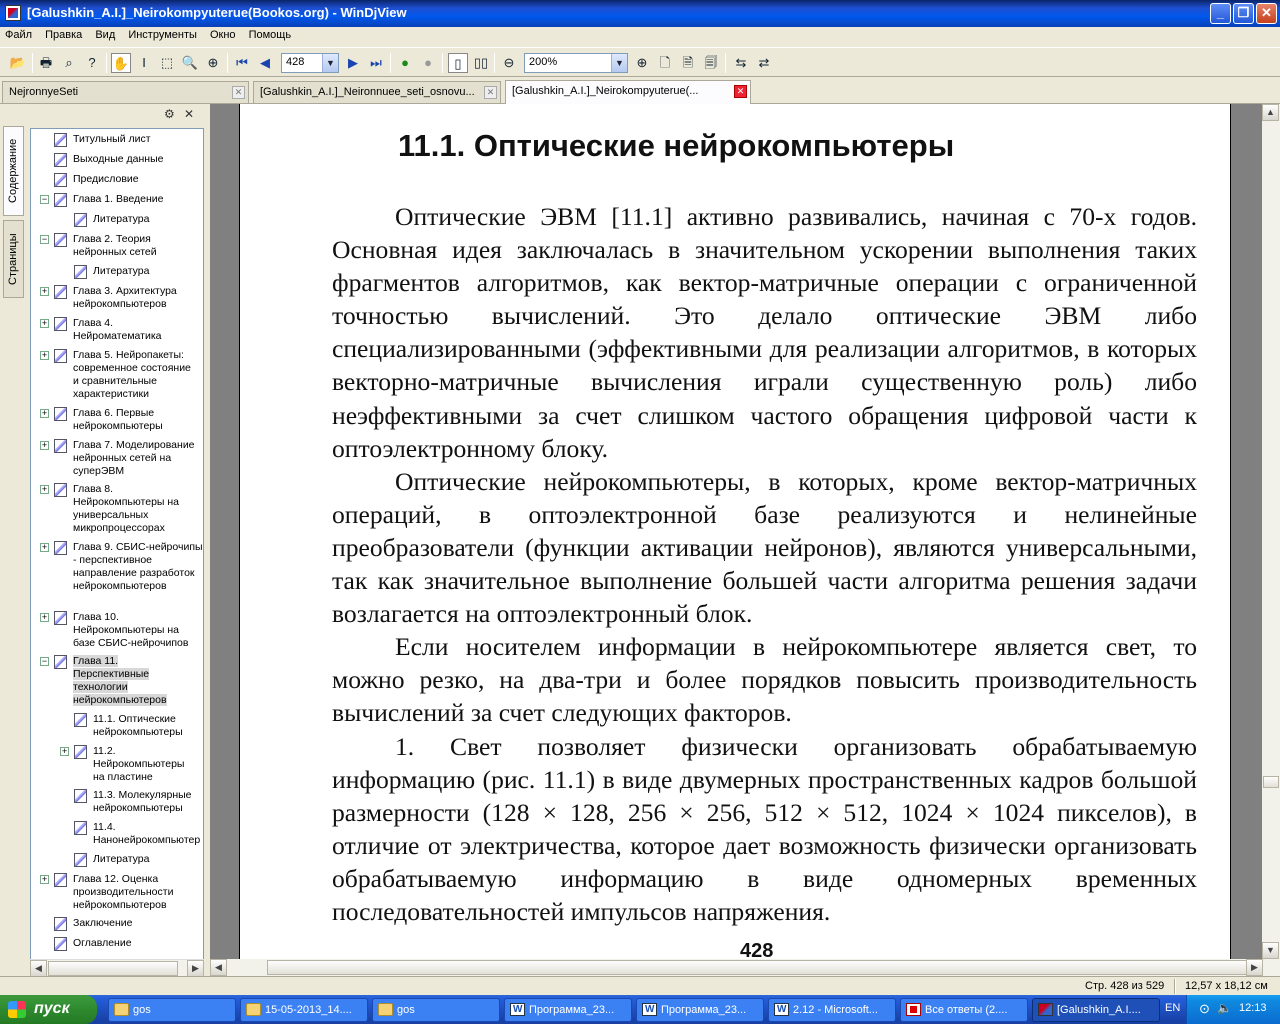 This screenshot has width=1280, height=1024. What do you see at coordinates (1266, 13) in the screenshot?
I see `close-button: ✕` at bounding box center [1266, 13].